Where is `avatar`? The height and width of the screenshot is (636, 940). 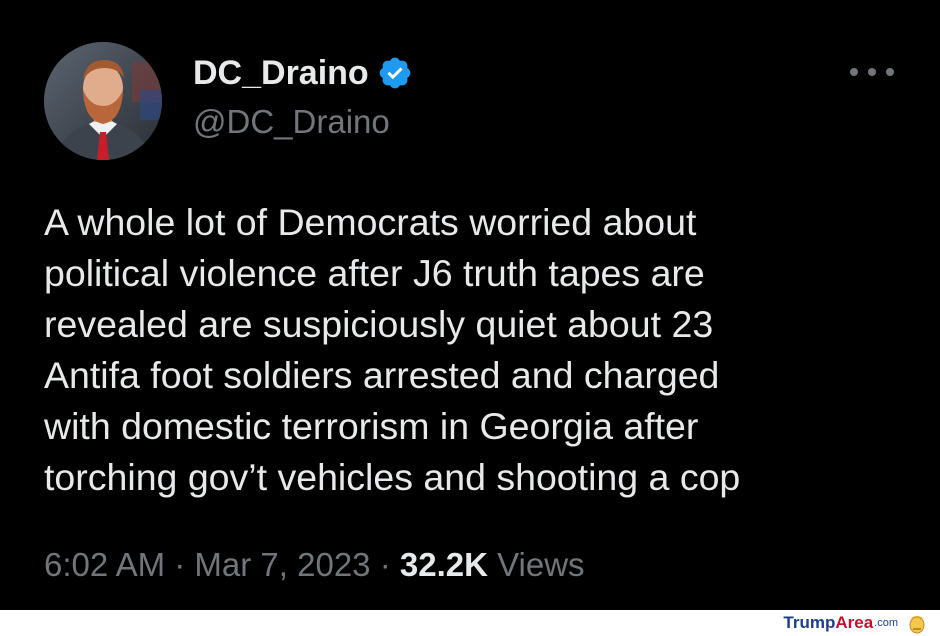 avatar is located at coordinates (103, 101).